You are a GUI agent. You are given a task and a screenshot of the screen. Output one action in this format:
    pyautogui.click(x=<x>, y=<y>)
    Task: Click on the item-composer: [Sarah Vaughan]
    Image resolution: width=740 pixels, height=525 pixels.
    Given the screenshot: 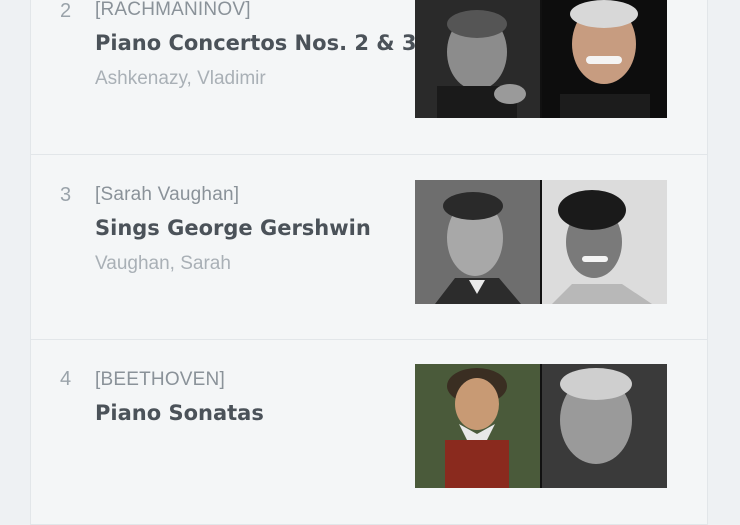 What is the action you would take?
    pyautogui.click(x=167, y=194)
    